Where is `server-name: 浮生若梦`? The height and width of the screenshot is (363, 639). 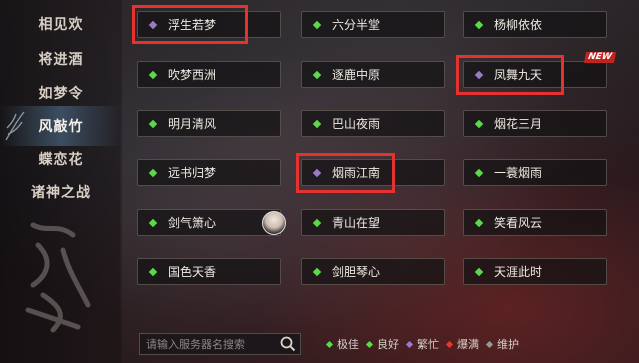
server-name: 浮生若梦 is located at coordinates (192, 25).